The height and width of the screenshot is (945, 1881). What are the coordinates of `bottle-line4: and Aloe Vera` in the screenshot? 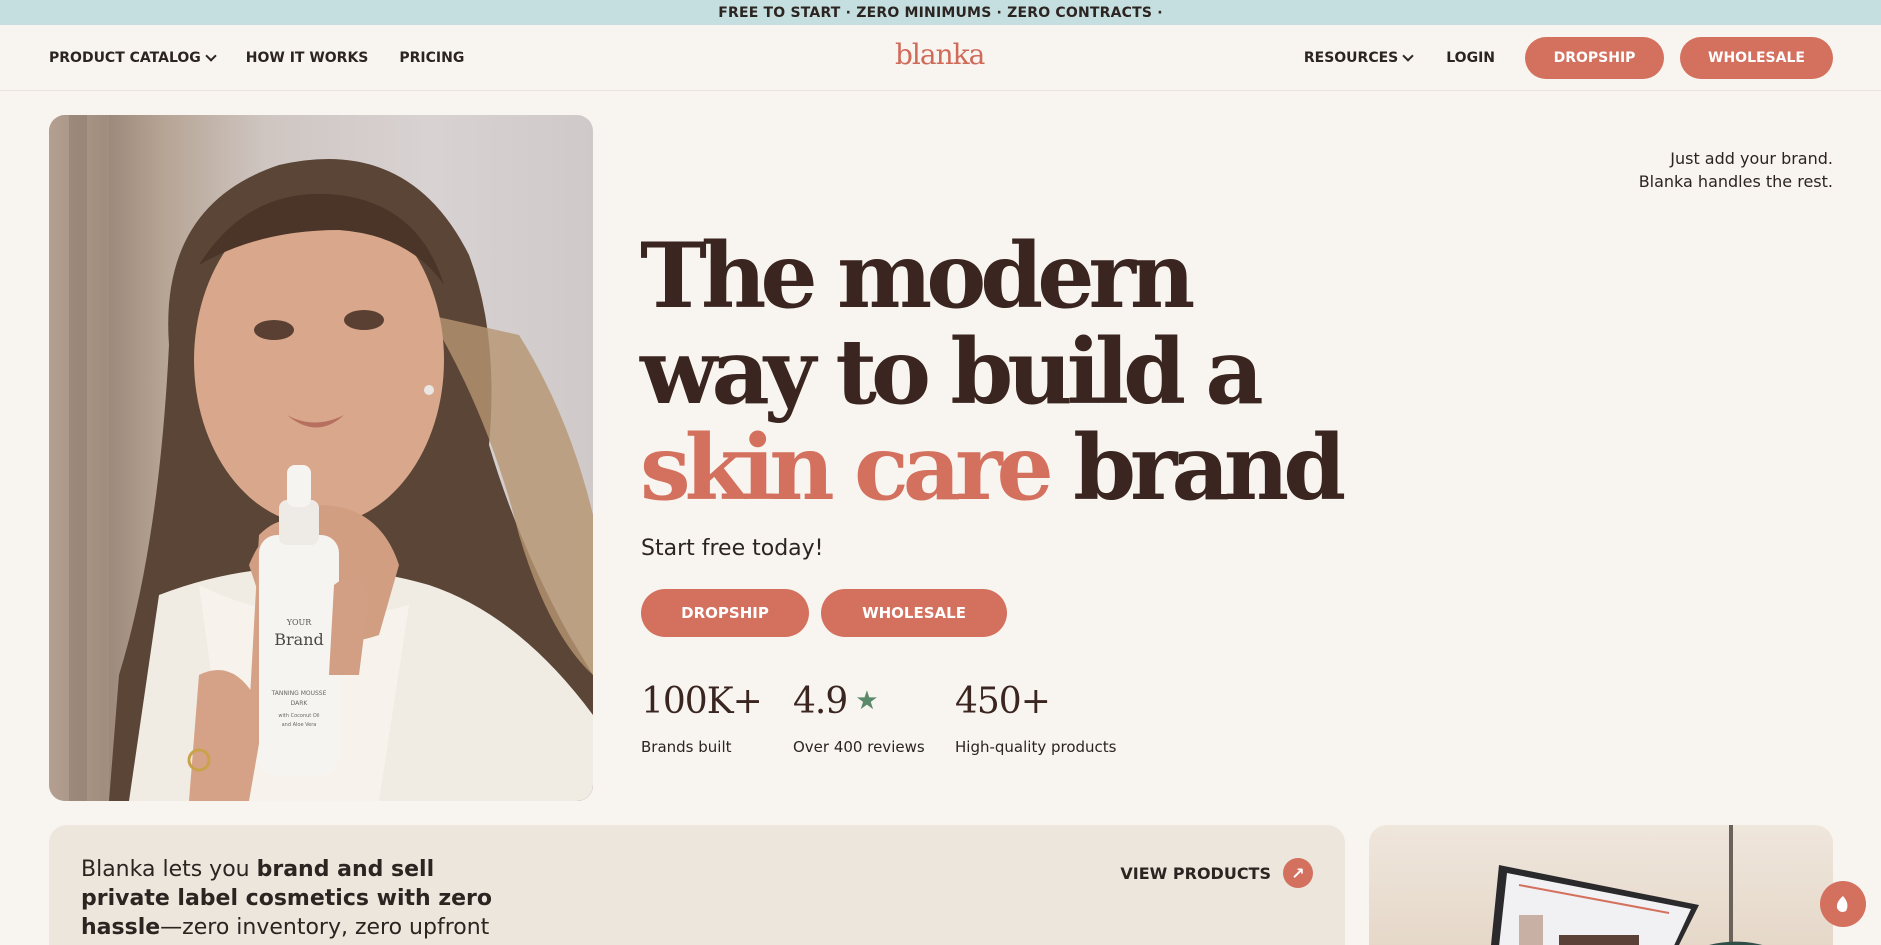 It's located at (299, 725).